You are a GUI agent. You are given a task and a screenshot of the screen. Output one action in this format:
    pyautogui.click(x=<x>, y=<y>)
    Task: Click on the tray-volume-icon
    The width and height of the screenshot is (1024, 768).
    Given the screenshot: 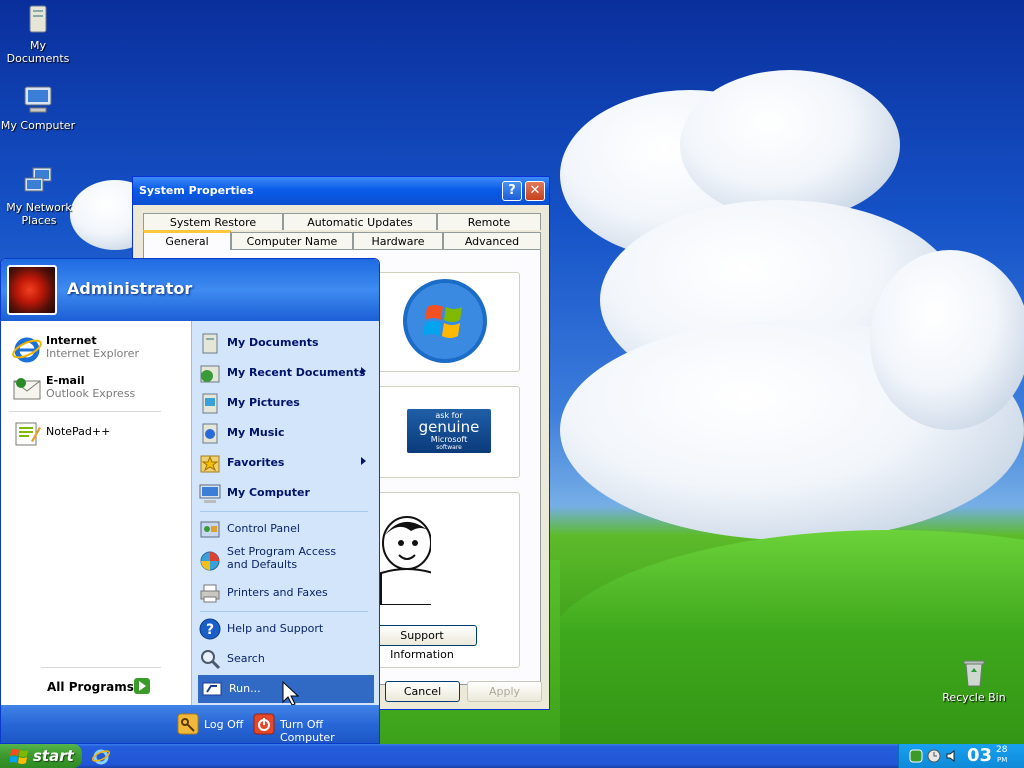 What is the action you would take?
    pyautogui.click(x=952, y=756)
    